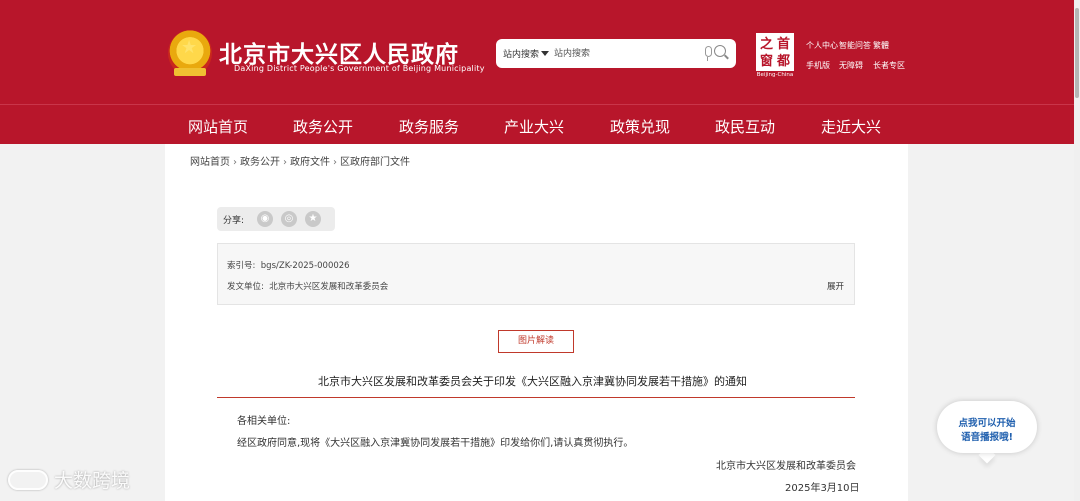 This screenshot has width=1080, height=501. What do you see at coordinates (1077, 53) in the screenshot?
I see `scrollbar-thumb` at bounding box center [1077, 53].